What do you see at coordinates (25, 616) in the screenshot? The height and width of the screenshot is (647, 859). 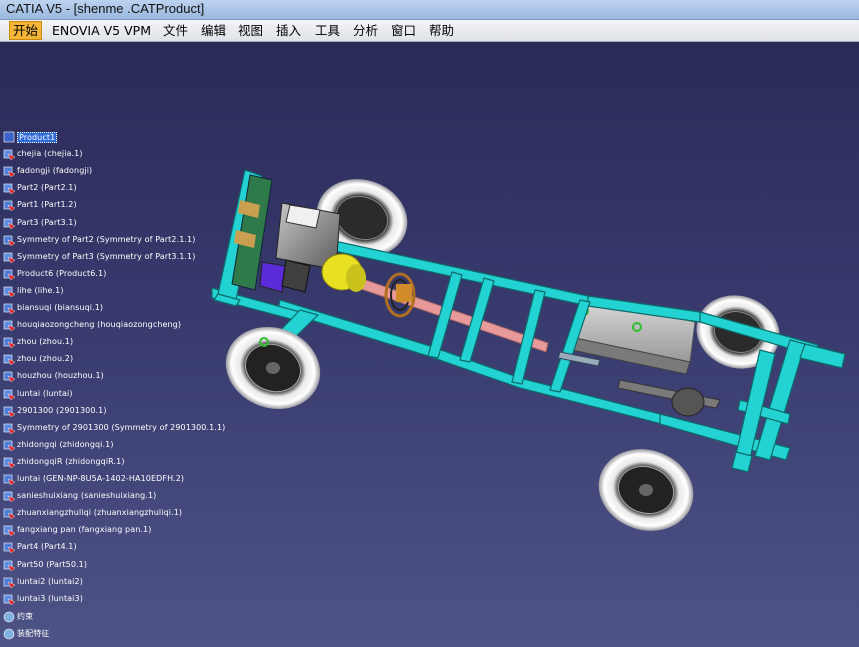 I see `tree-footer-label: 约束` at bounding box center [25, 616].